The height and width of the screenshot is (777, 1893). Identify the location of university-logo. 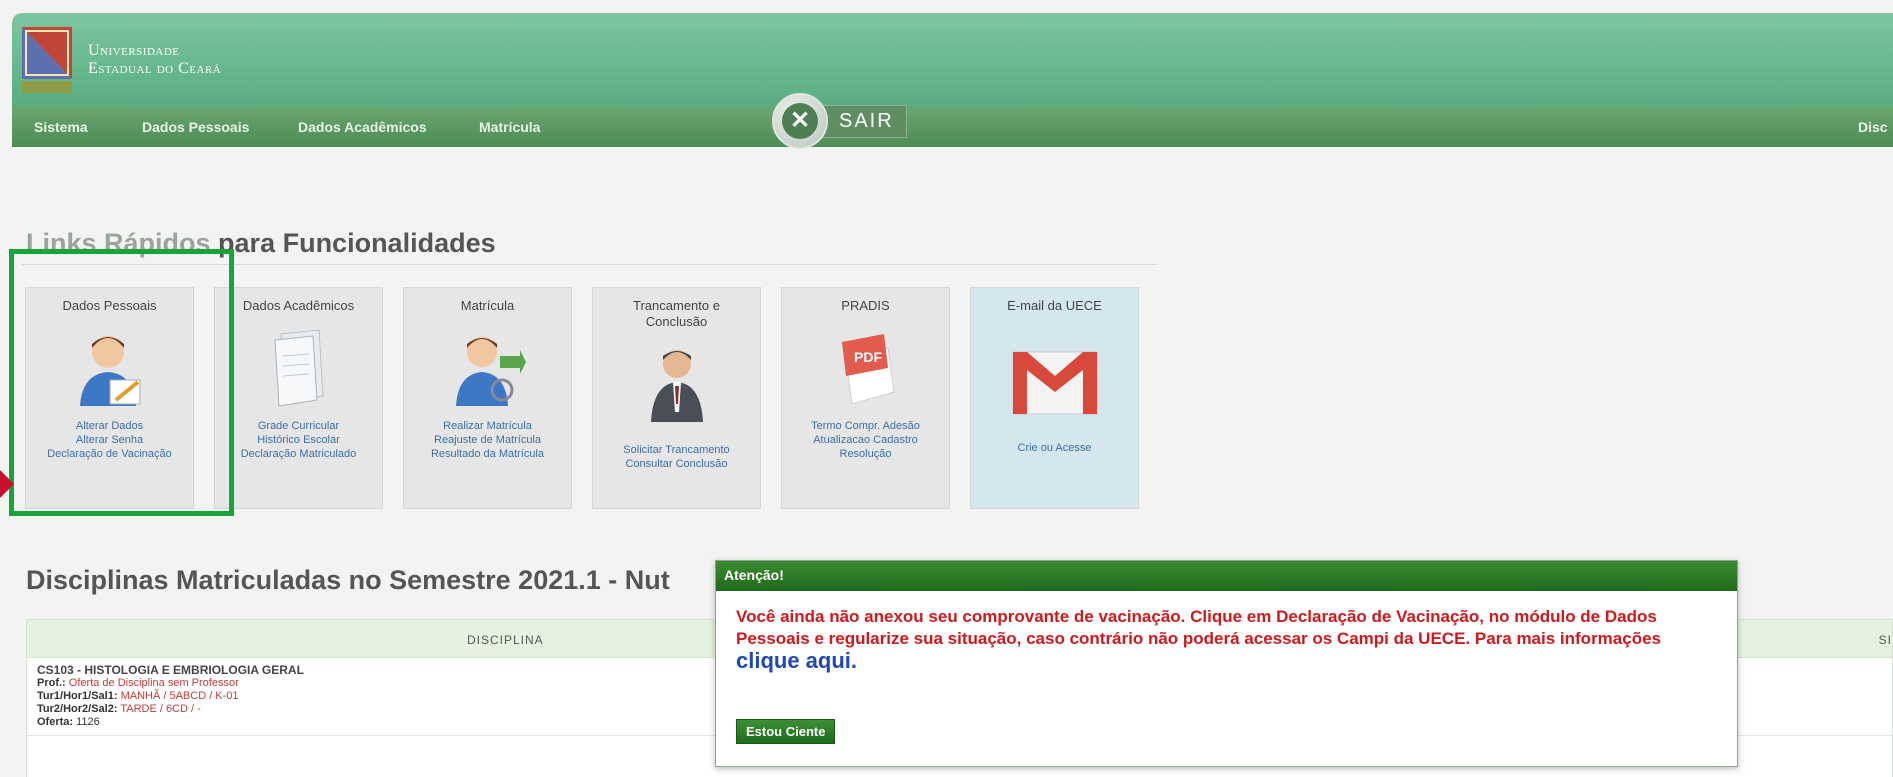
(47, 60).